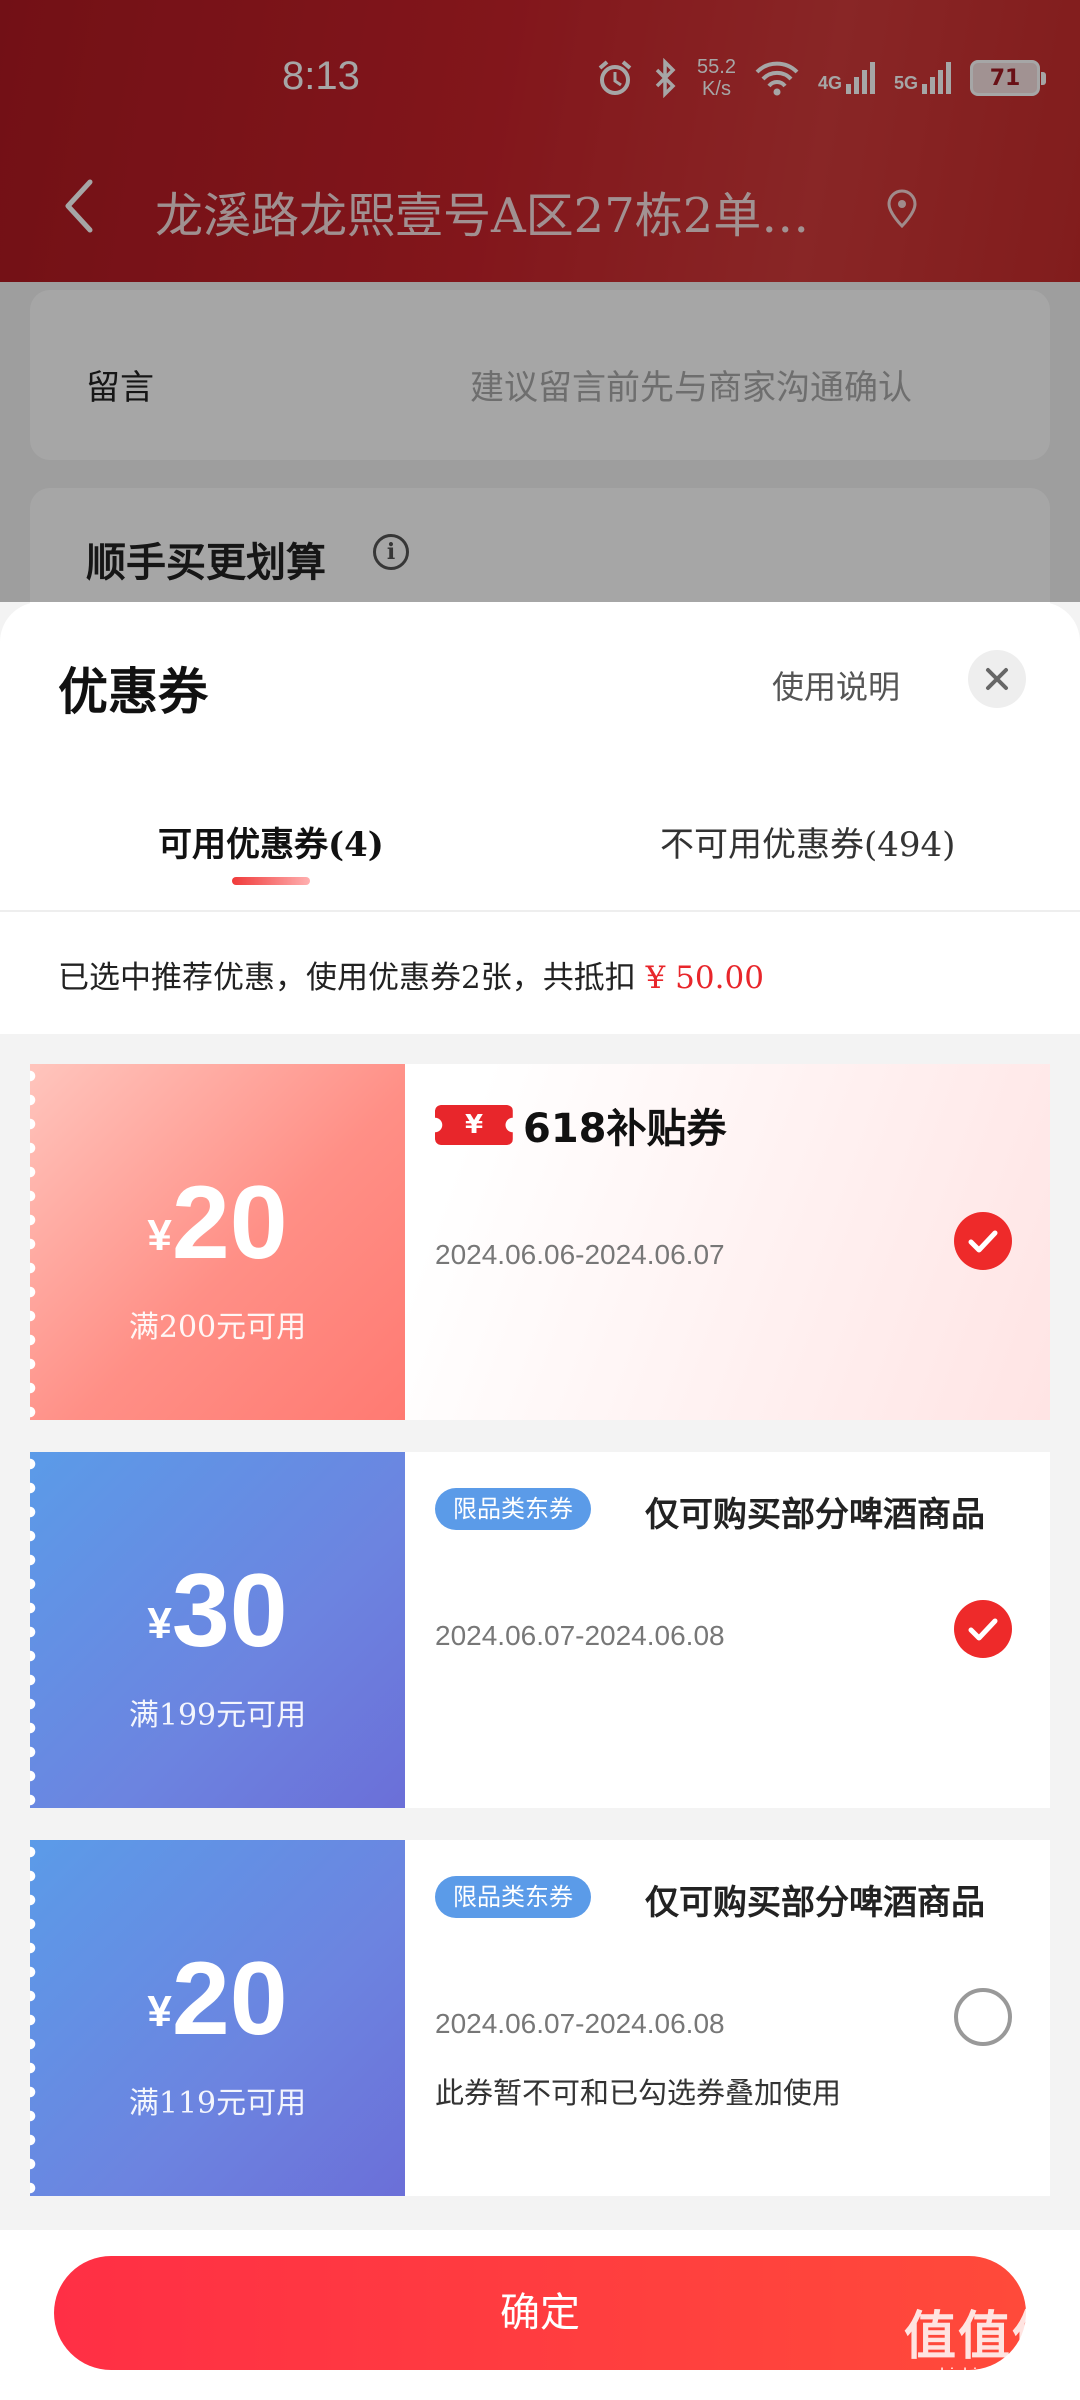 The image size is (1080, 2400). What do you see at coordinates (271, 881) in the screenshot?
I see `active-tab-indicator` at bounding box center [271, 881].